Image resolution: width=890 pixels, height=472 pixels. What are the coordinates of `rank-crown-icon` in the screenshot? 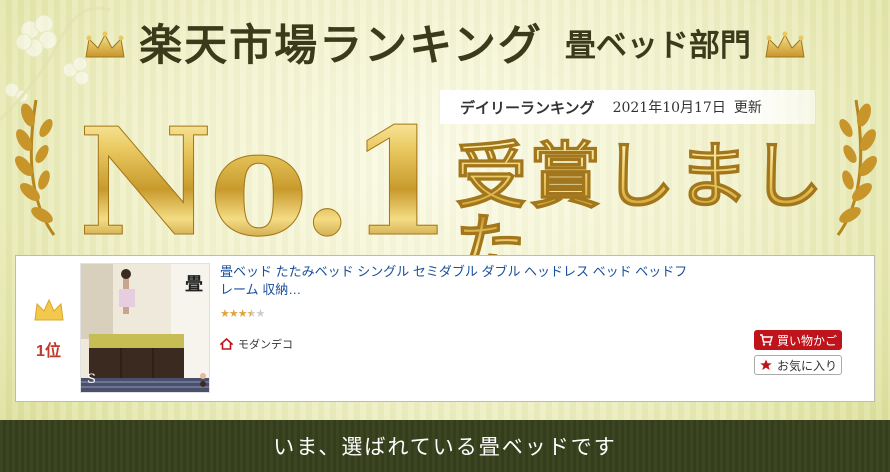 It's located at (48, 309).